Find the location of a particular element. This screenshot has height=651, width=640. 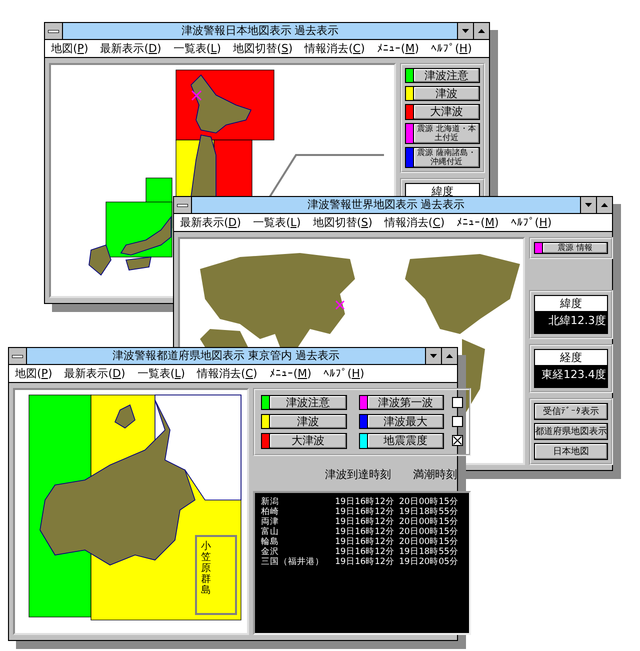

landmass is located at coordinates (100, 260).